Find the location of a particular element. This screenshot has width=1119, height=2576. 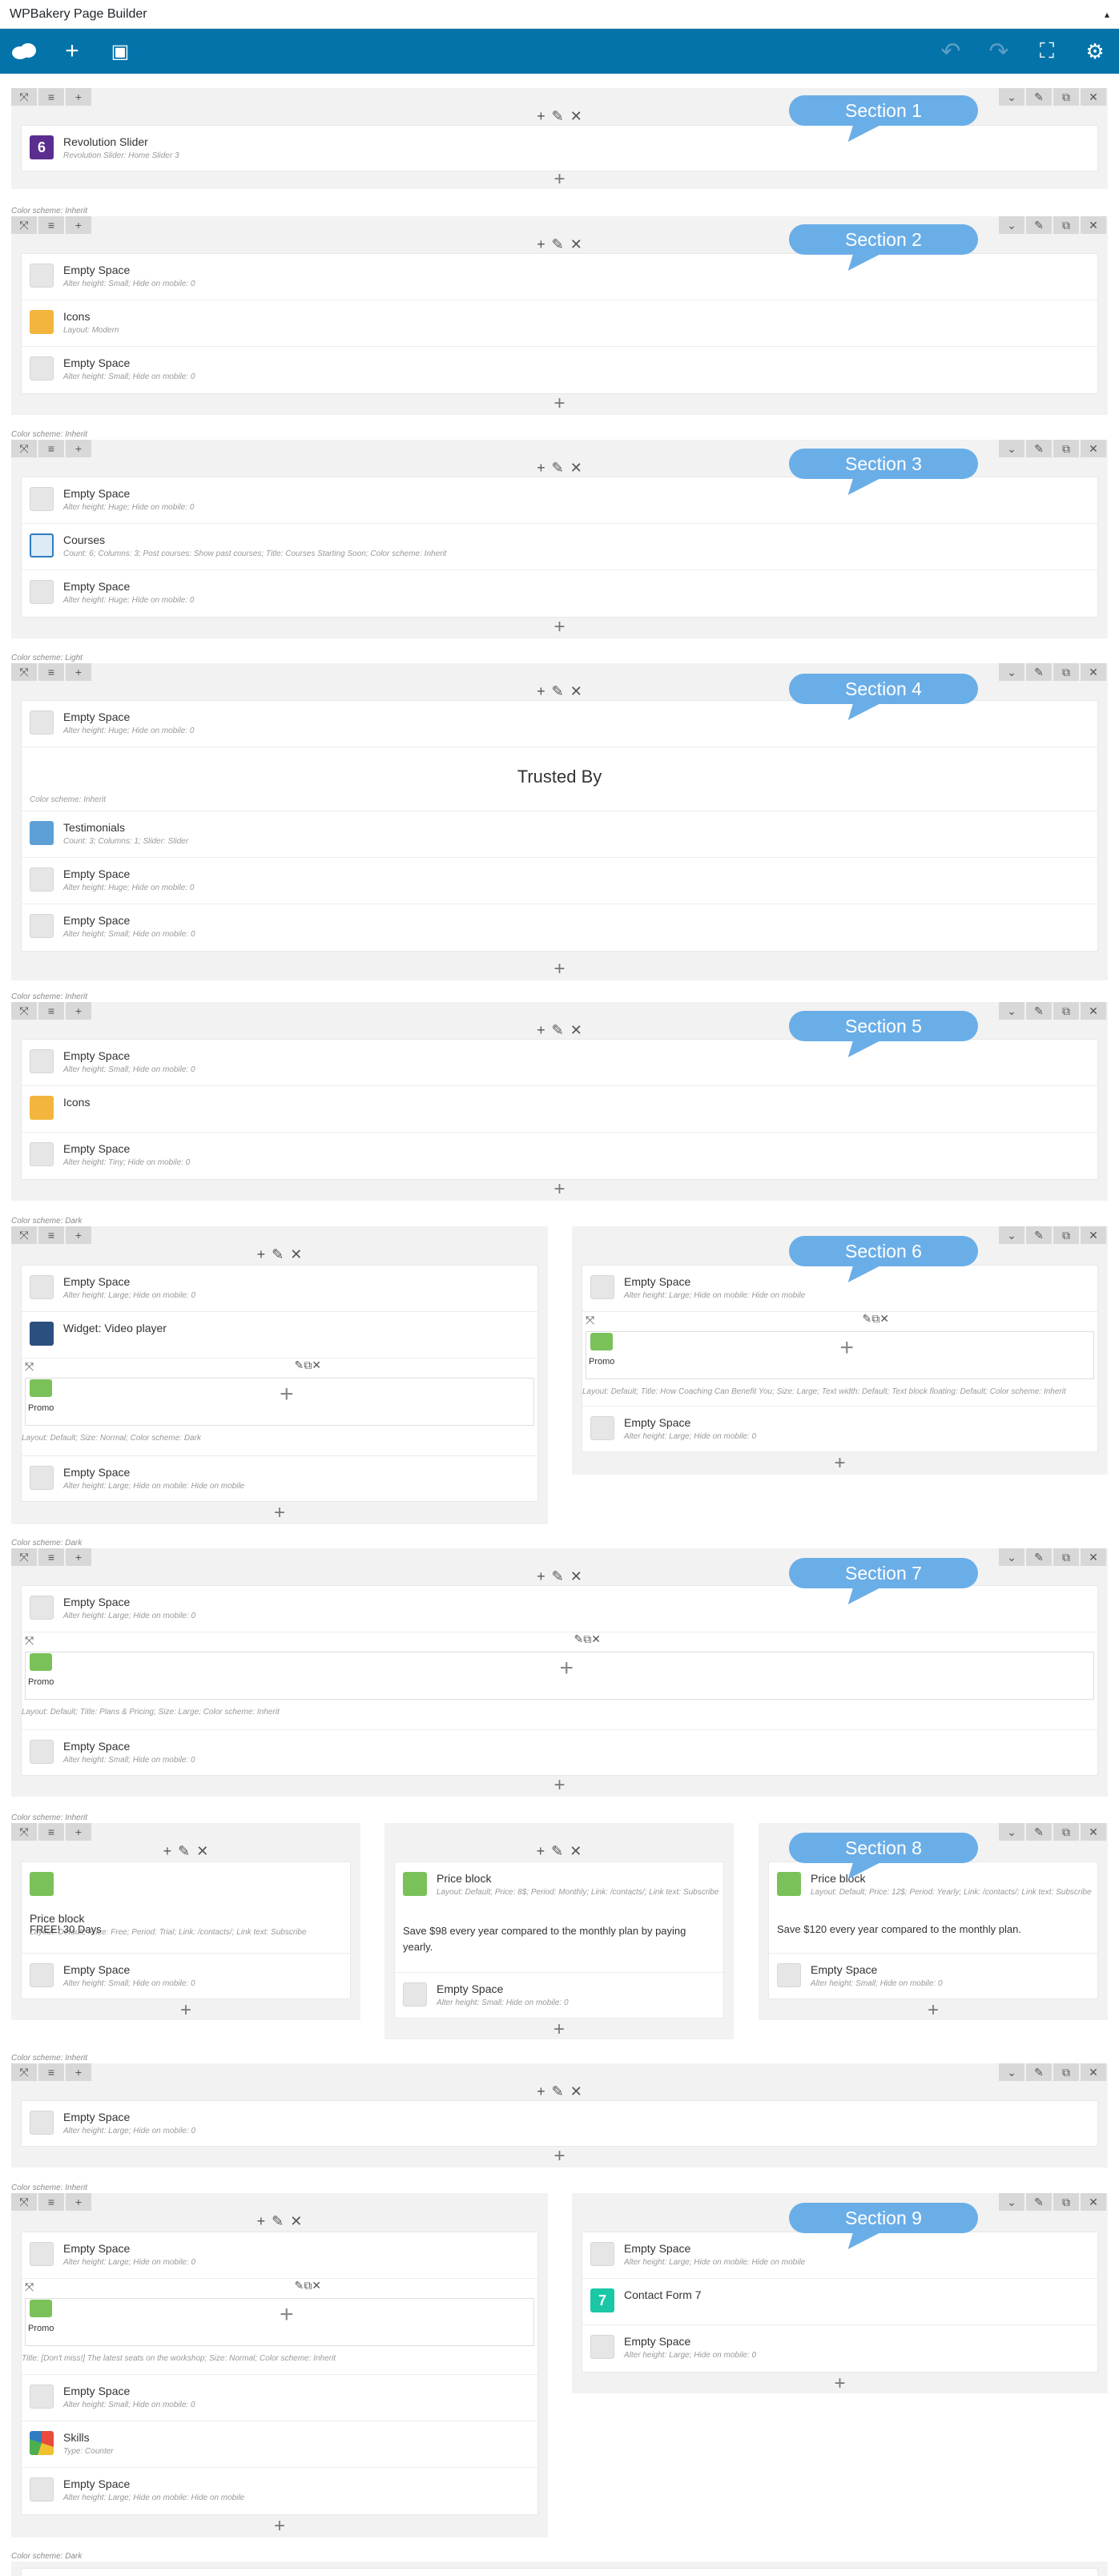

element-icons: Icons is located at coordinates (559, 1109).